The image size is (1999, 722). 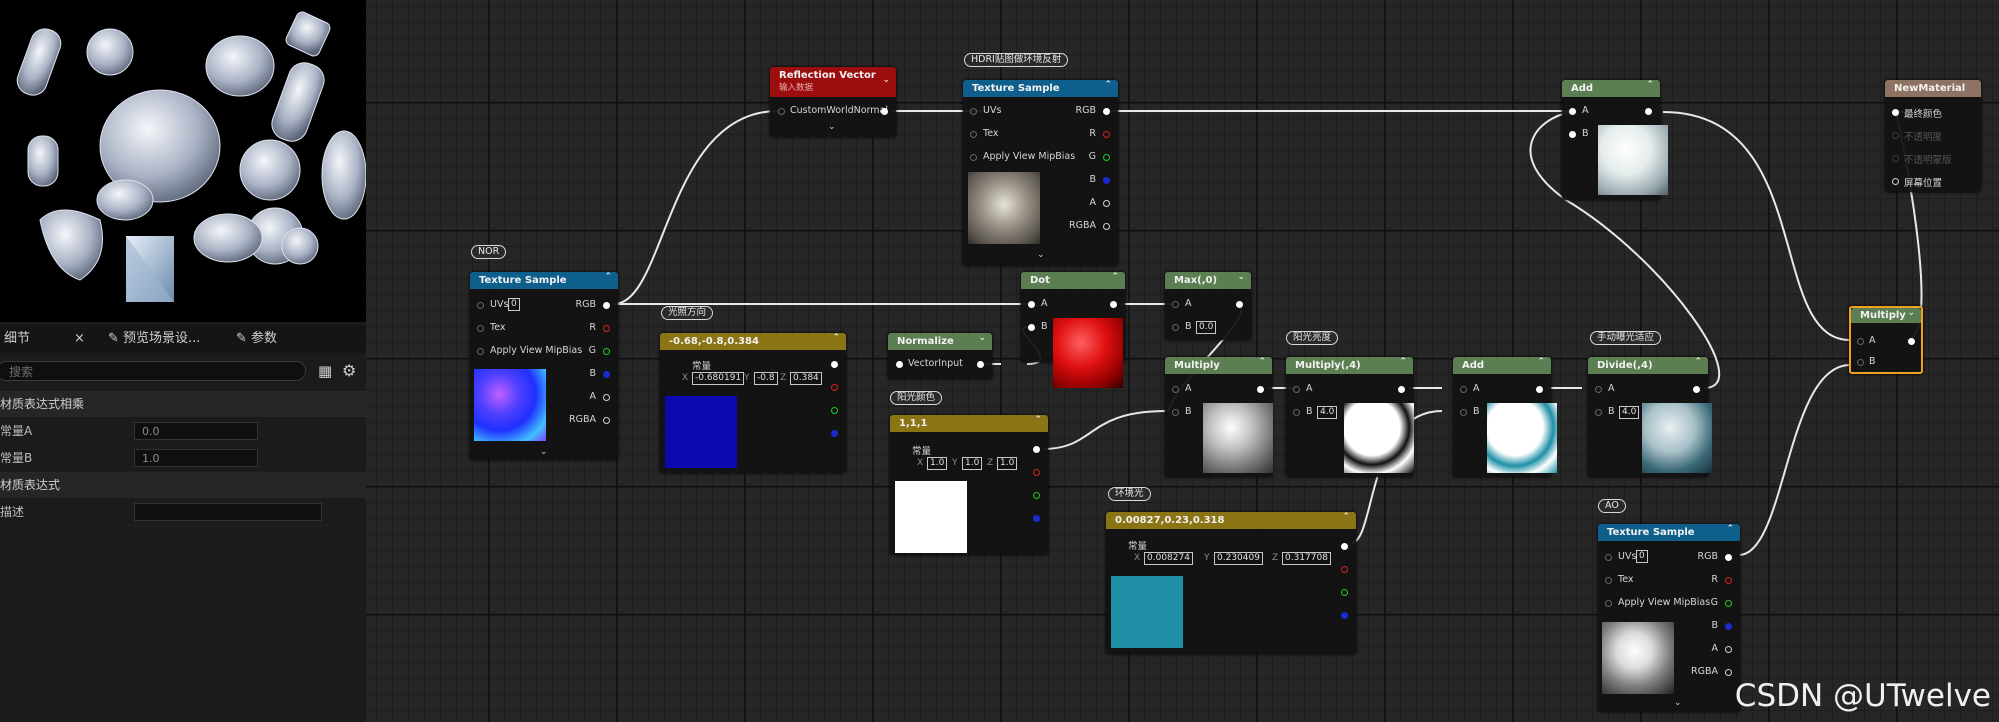 What do you see at coordinates (1895, 135) in the screenshot?
I see `input-pin-opacity` at bounding box center [1895, 135].